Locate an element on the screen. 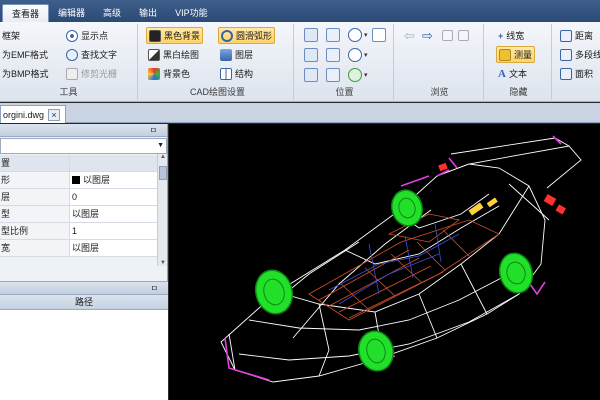  text-button: A 文本 is located at coordinates (512, 73).